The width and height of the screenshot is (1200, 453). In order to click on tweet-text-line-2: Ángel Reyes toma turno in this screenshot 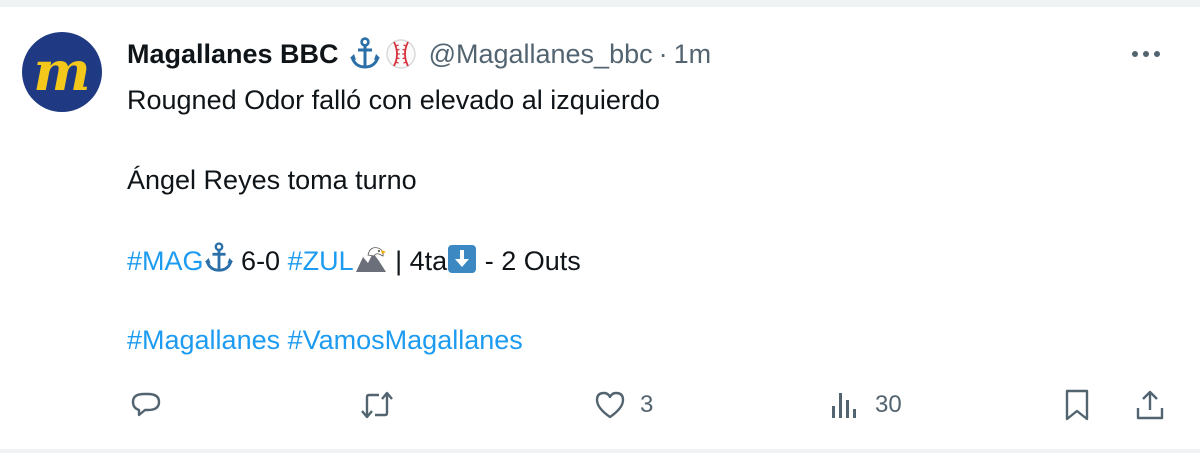, I will do `click(272, 180)`.